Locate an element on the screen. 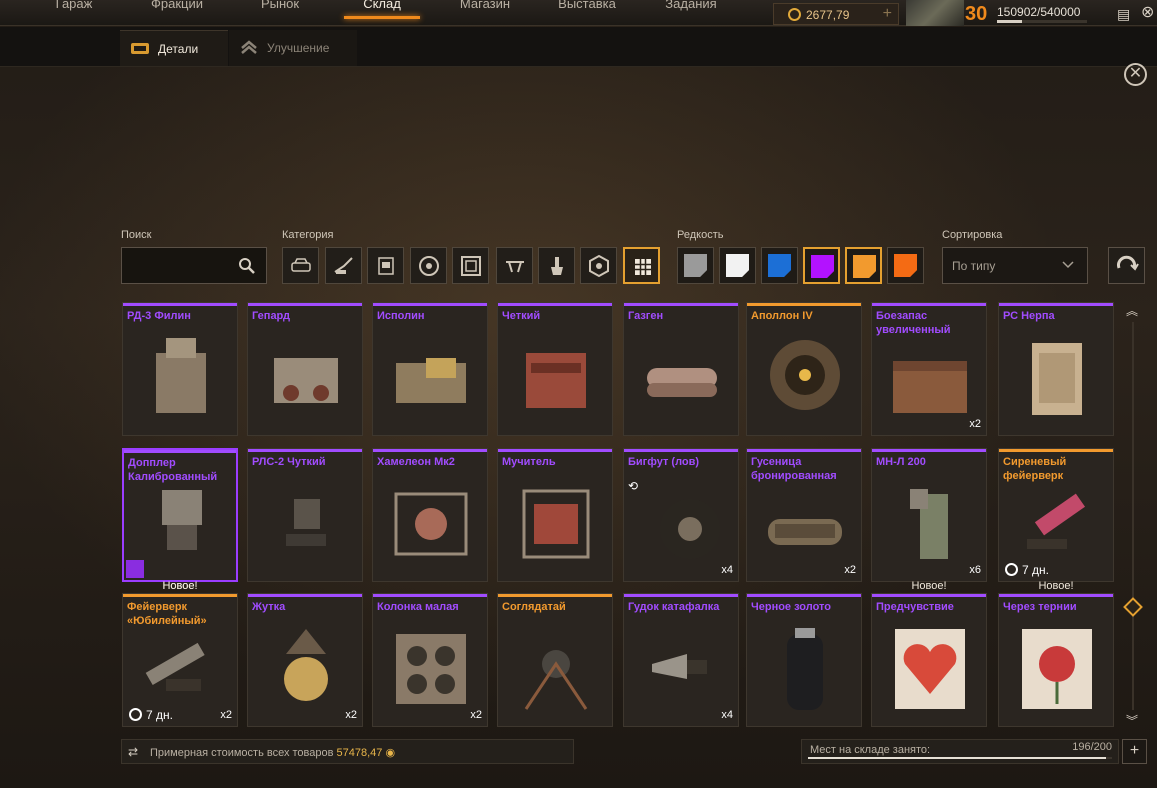 This screenshot has height=788, width=1157. item-card: Сиреневый фейерверк 7 дн. is located at coordinates (1056, 515).